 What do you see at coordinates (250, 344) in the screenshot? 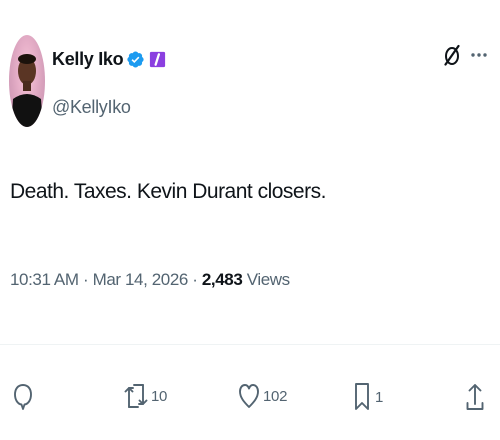
I see `divider` at bounding box center [250, 344].